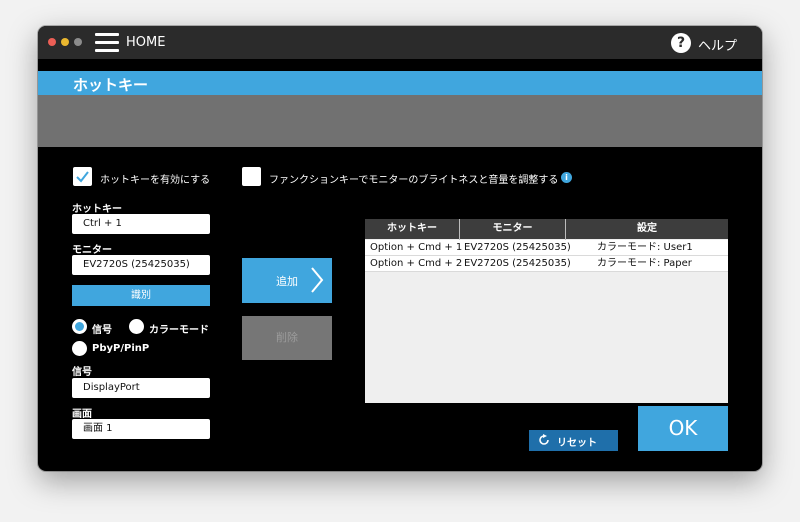 The width and height of the screenshot is (800, 522). Describe the element at coordinates (78, 42) in the screenshot. I see `zoom-window-button` at that location.